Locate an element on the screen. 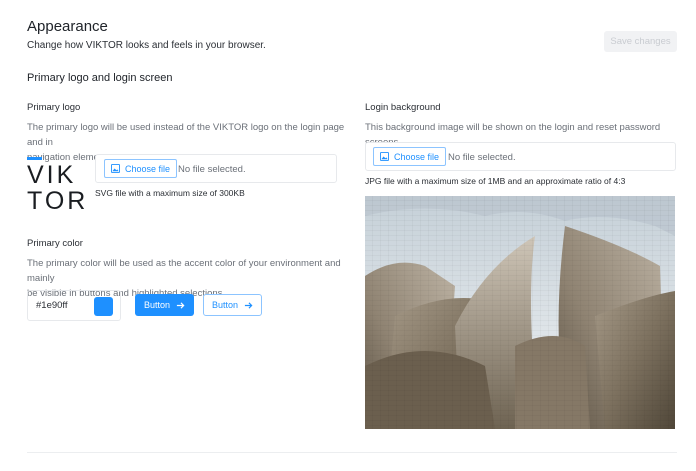 The width and height of the screenshot is (696, 471). bottom-divider is located at coordinates (352, 452).